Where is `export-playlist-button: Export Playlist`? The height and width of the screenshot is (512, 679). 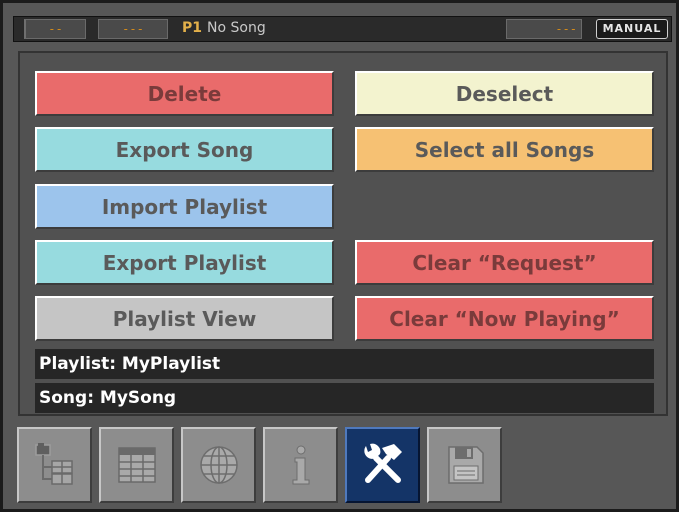 export-playlist-button: Export Playlist is located at coordinates (184, 262).